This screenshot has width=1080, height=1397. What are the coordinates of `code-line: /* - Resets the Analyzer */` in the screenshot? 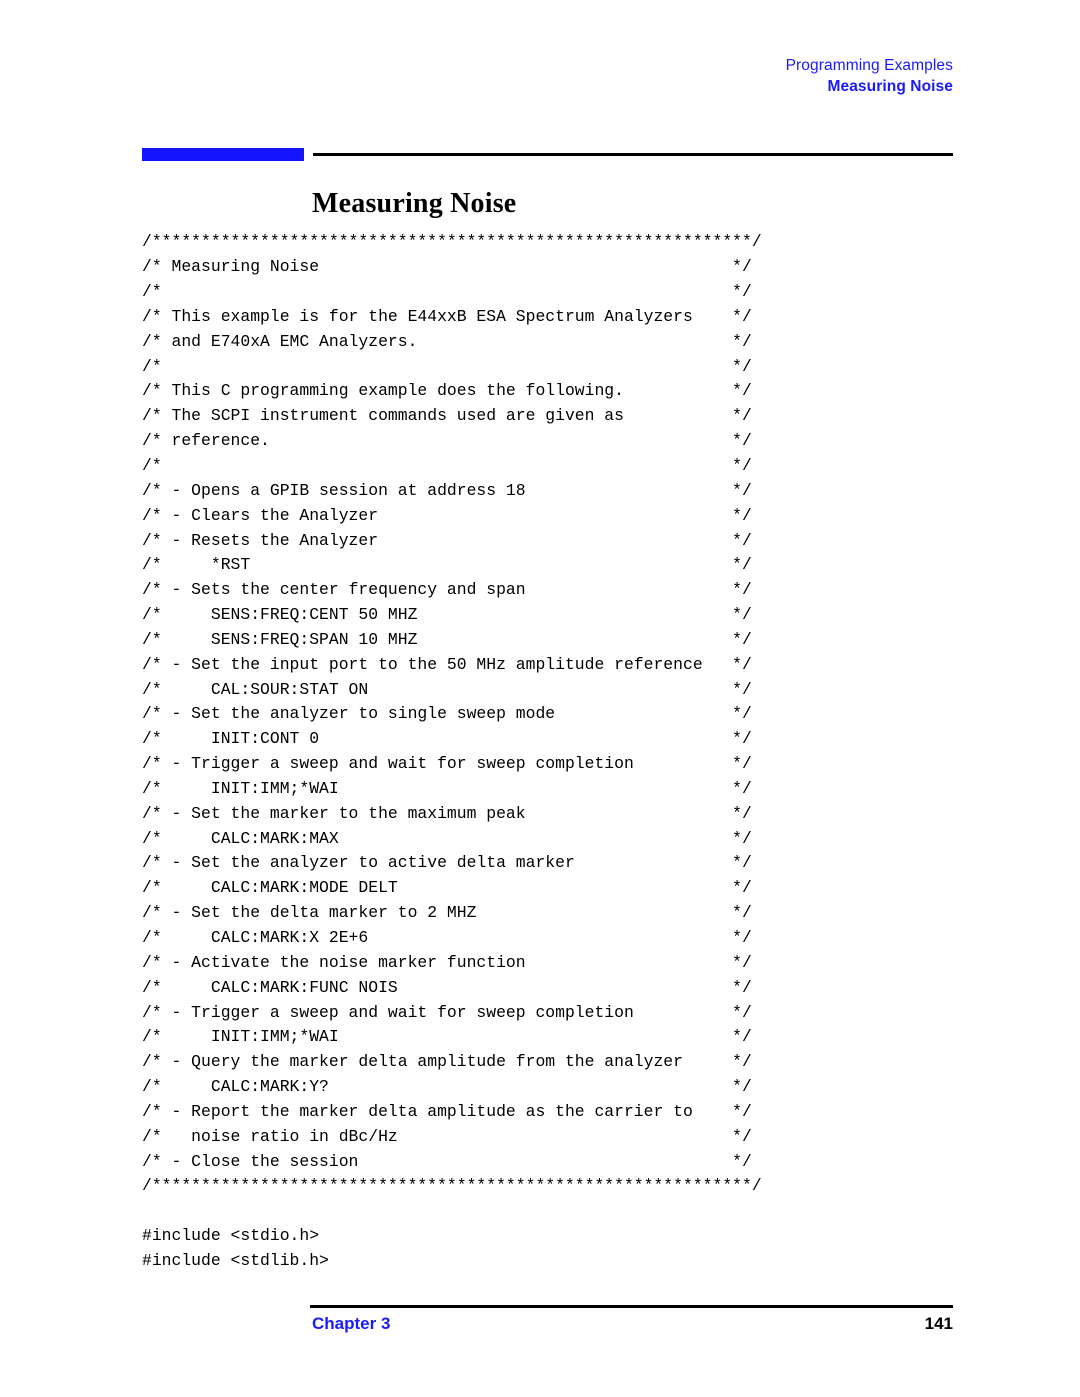 It's located at (447, 540).